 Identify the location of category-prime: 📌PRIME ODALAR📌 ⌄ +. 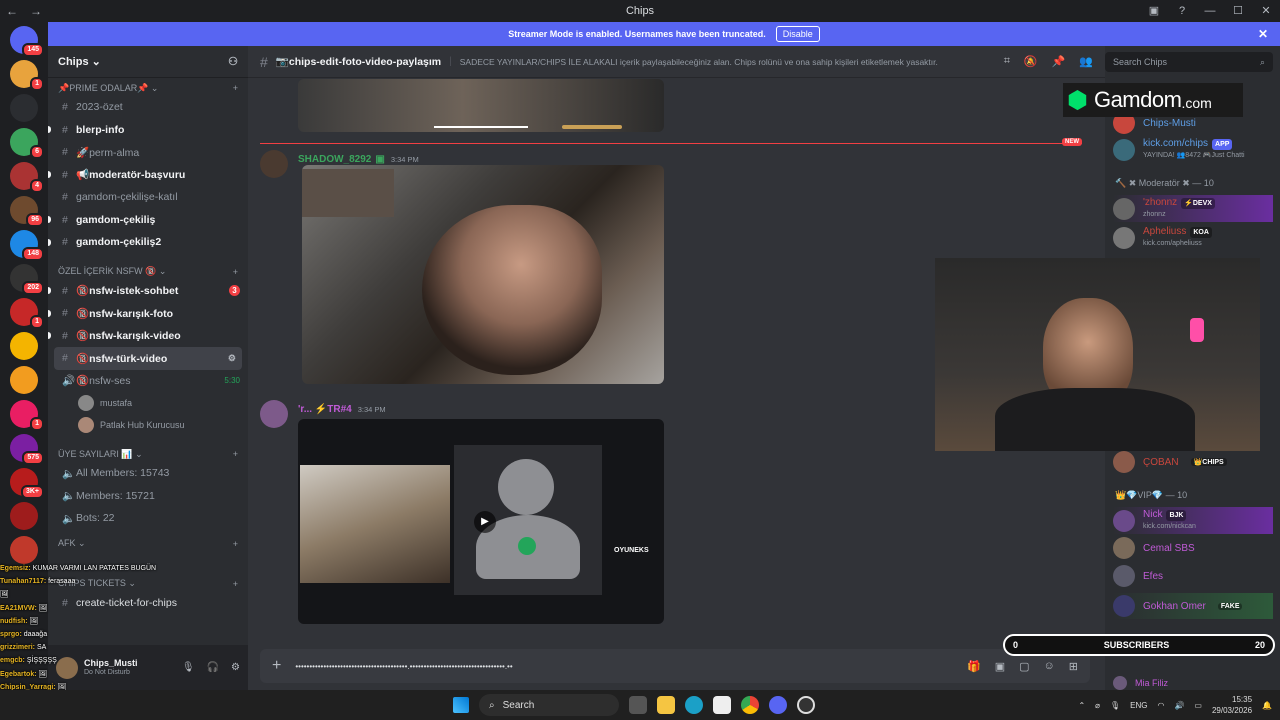
(148, 88).